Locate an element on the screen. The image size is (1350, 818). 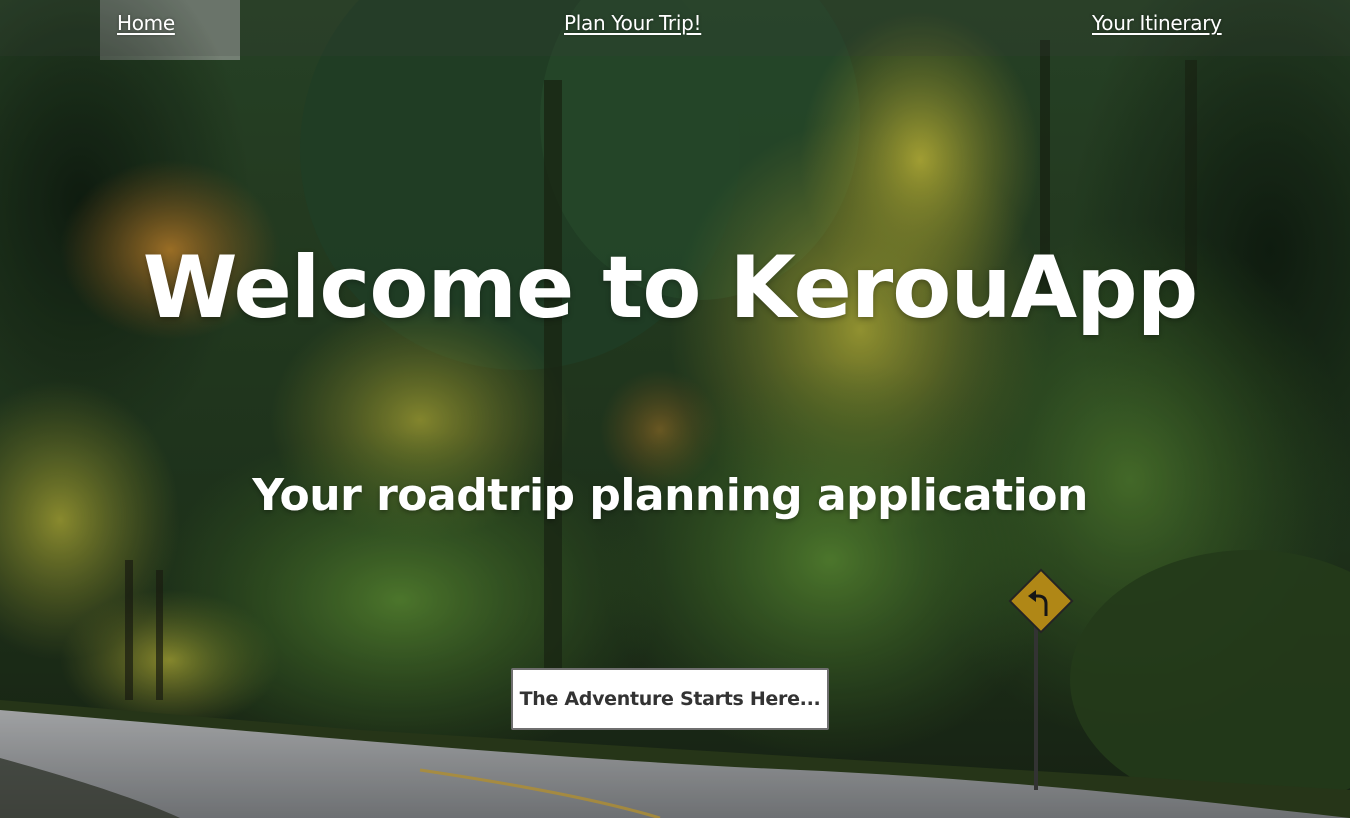
top-navbar: Home Plan Your Trip! Your Itinerary is located at coordinates (675, 28).